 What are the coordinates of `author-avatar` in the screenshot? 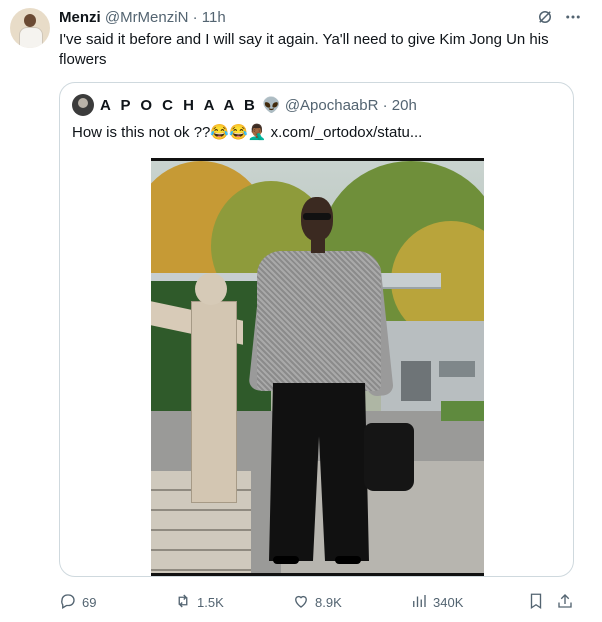 It's located at (30, 28).